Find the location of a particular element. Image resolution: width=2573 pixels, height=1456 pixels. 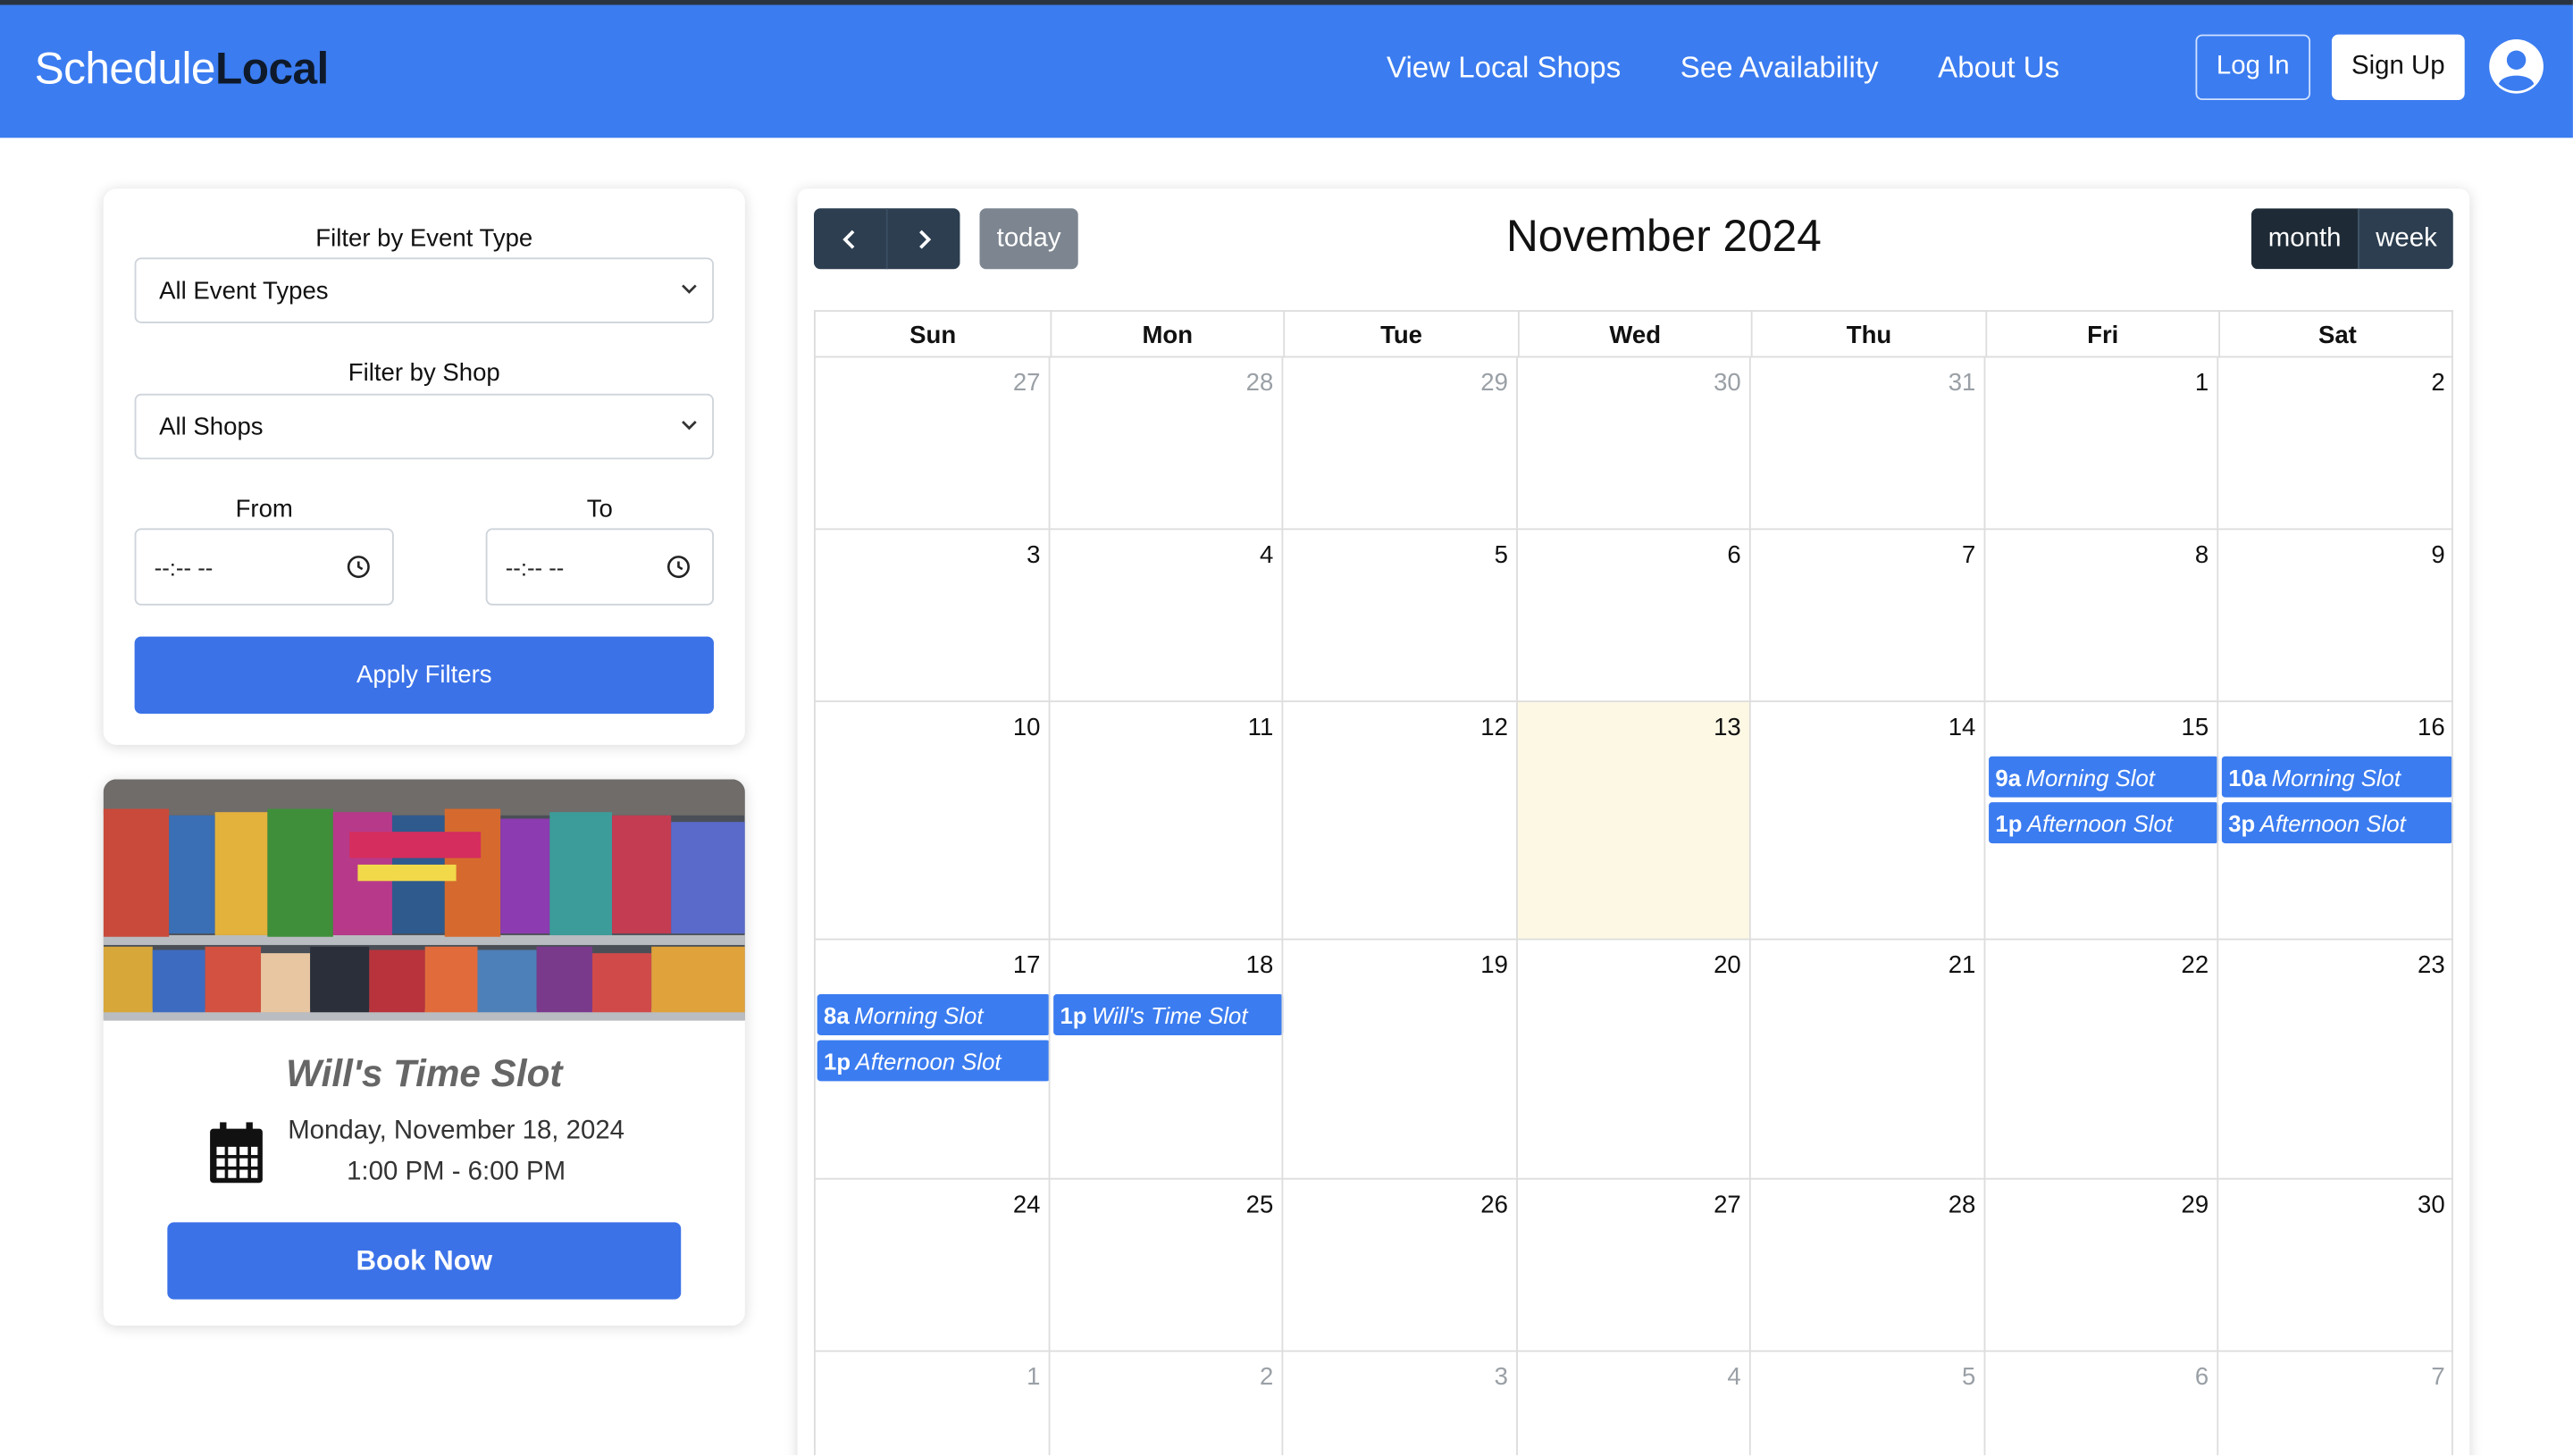

day-number: 23 is located at coordinates (2431, 965).